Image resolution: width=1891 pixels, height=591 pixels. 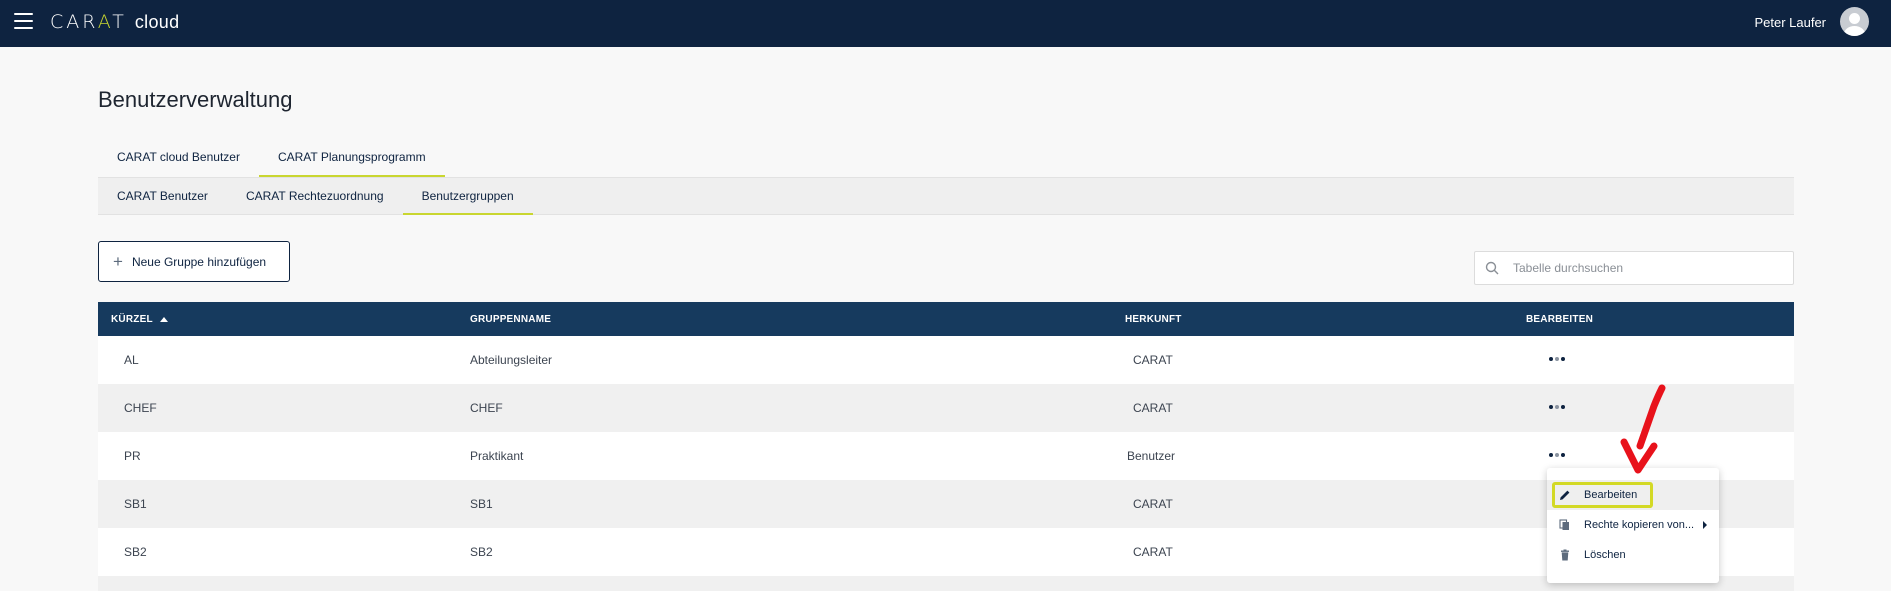 I want to click on cell-kuerzel: PR, so click(x=132, y=456).